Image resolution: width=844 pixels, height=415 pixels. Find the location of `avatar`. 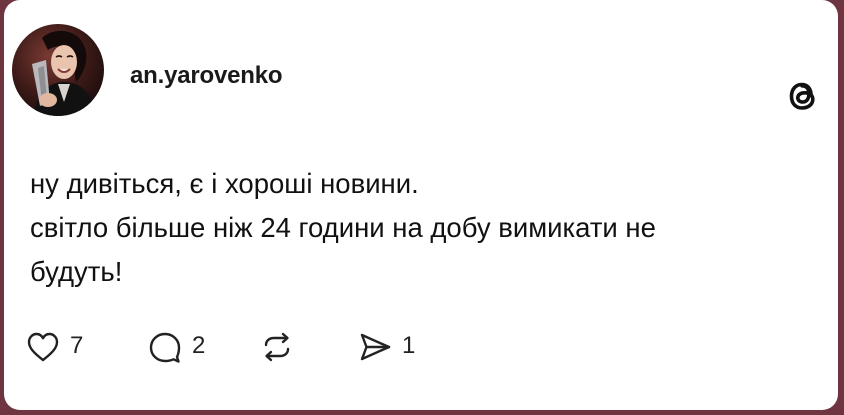

avatar is located at coordinates (58, 70).